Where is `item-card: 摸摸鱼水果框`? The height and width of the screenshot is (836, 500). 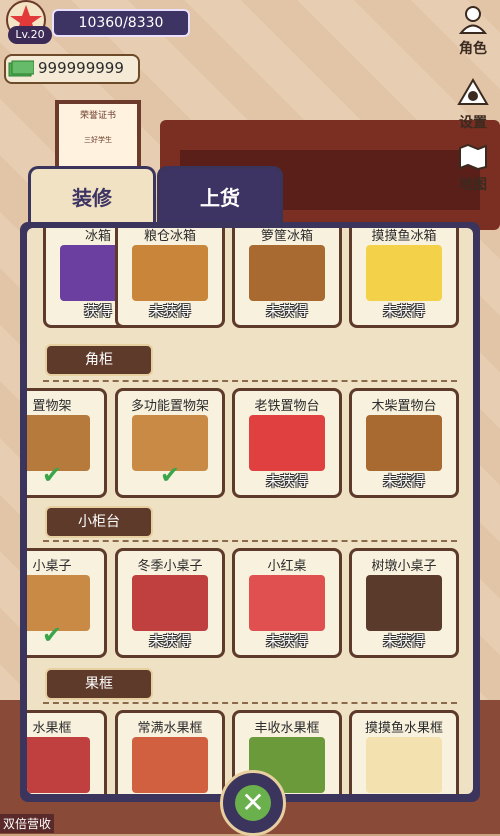
item-card: 摸摸鱼水果框 is located at coordinates (404, 752).